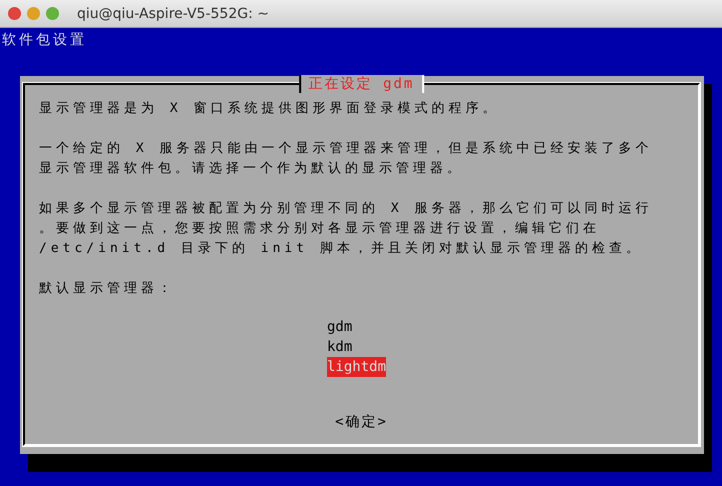 The image size is (722, 486). Describe the element at coordinates (341, 249) in the screenshot. I see `text-line: /etc/init.d 目录下的 init 脚本，并且关闭对默认显示管理器的检查。` at that location.